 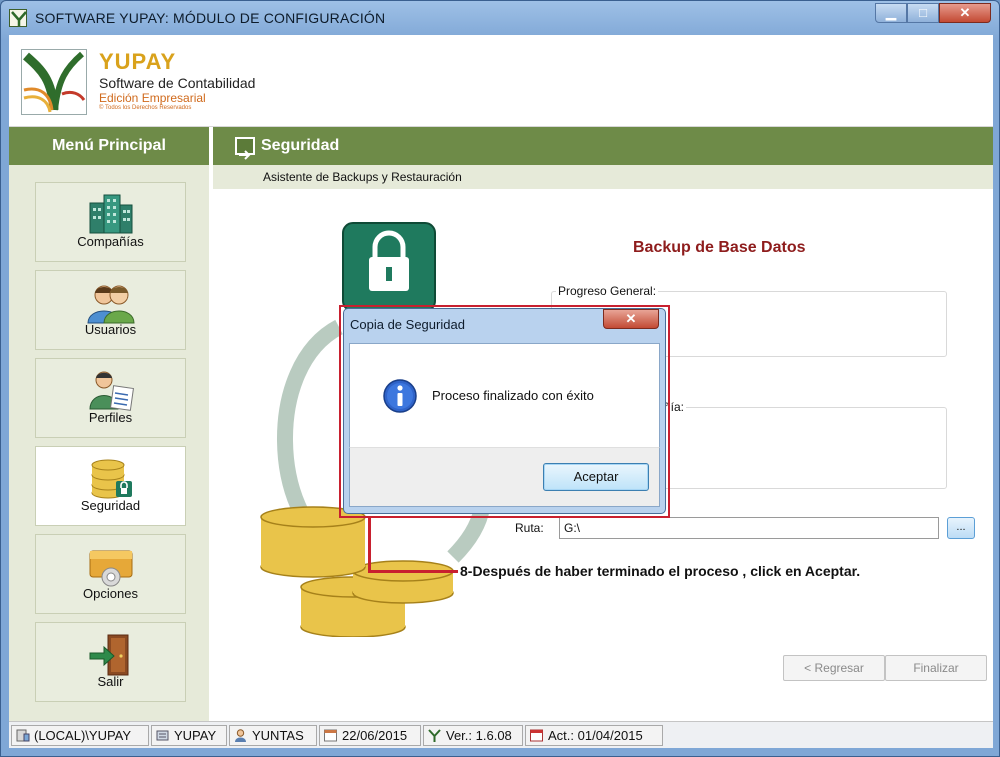 I want to click on sidebar-item-label: Perfiles, so click(x=110, y=417).